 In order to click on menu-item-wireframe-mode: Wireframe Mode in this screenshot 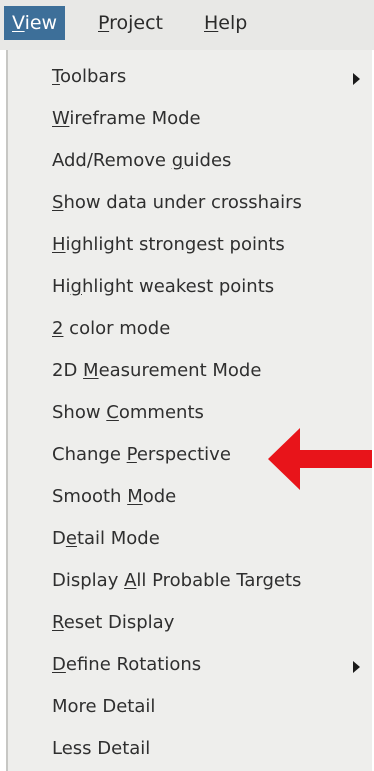, I will do `click(211, 119)`.